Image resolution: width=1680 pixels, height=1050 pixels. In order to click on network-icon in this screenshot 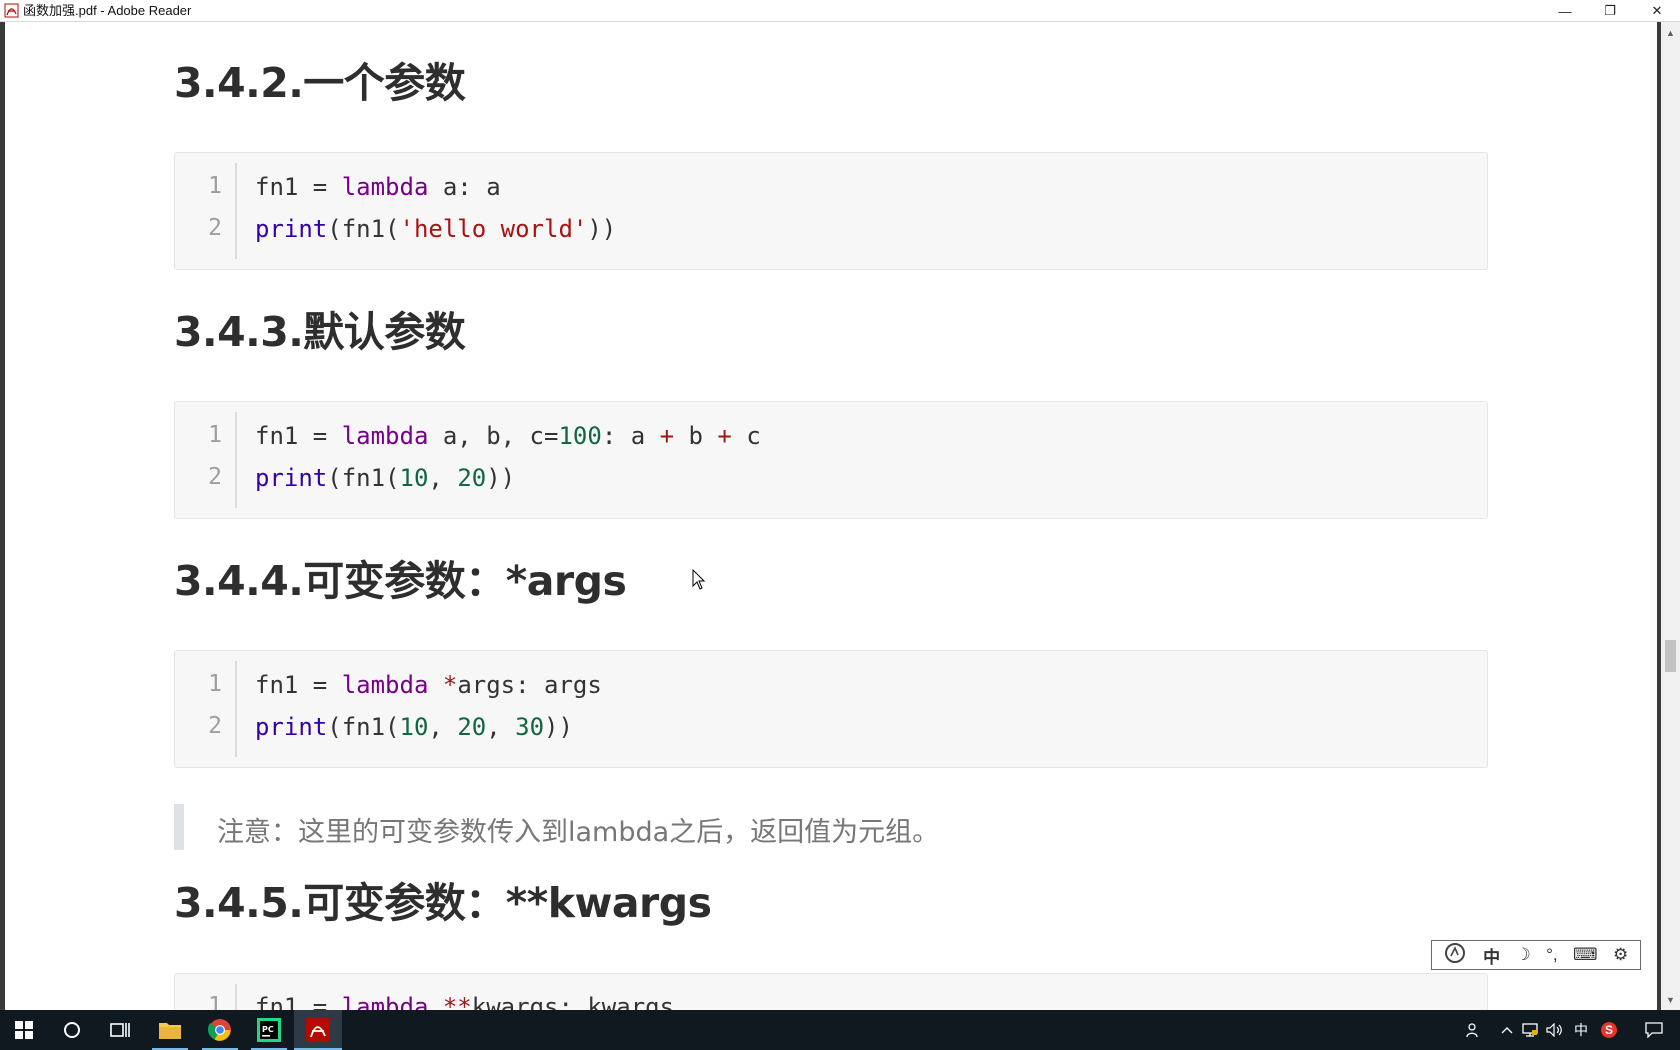, I will do `click(1530, 1030)`.